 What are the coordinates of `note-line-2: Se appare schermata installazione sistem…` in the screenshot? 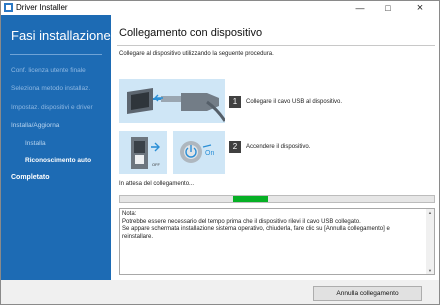 It's located at (257, 233).